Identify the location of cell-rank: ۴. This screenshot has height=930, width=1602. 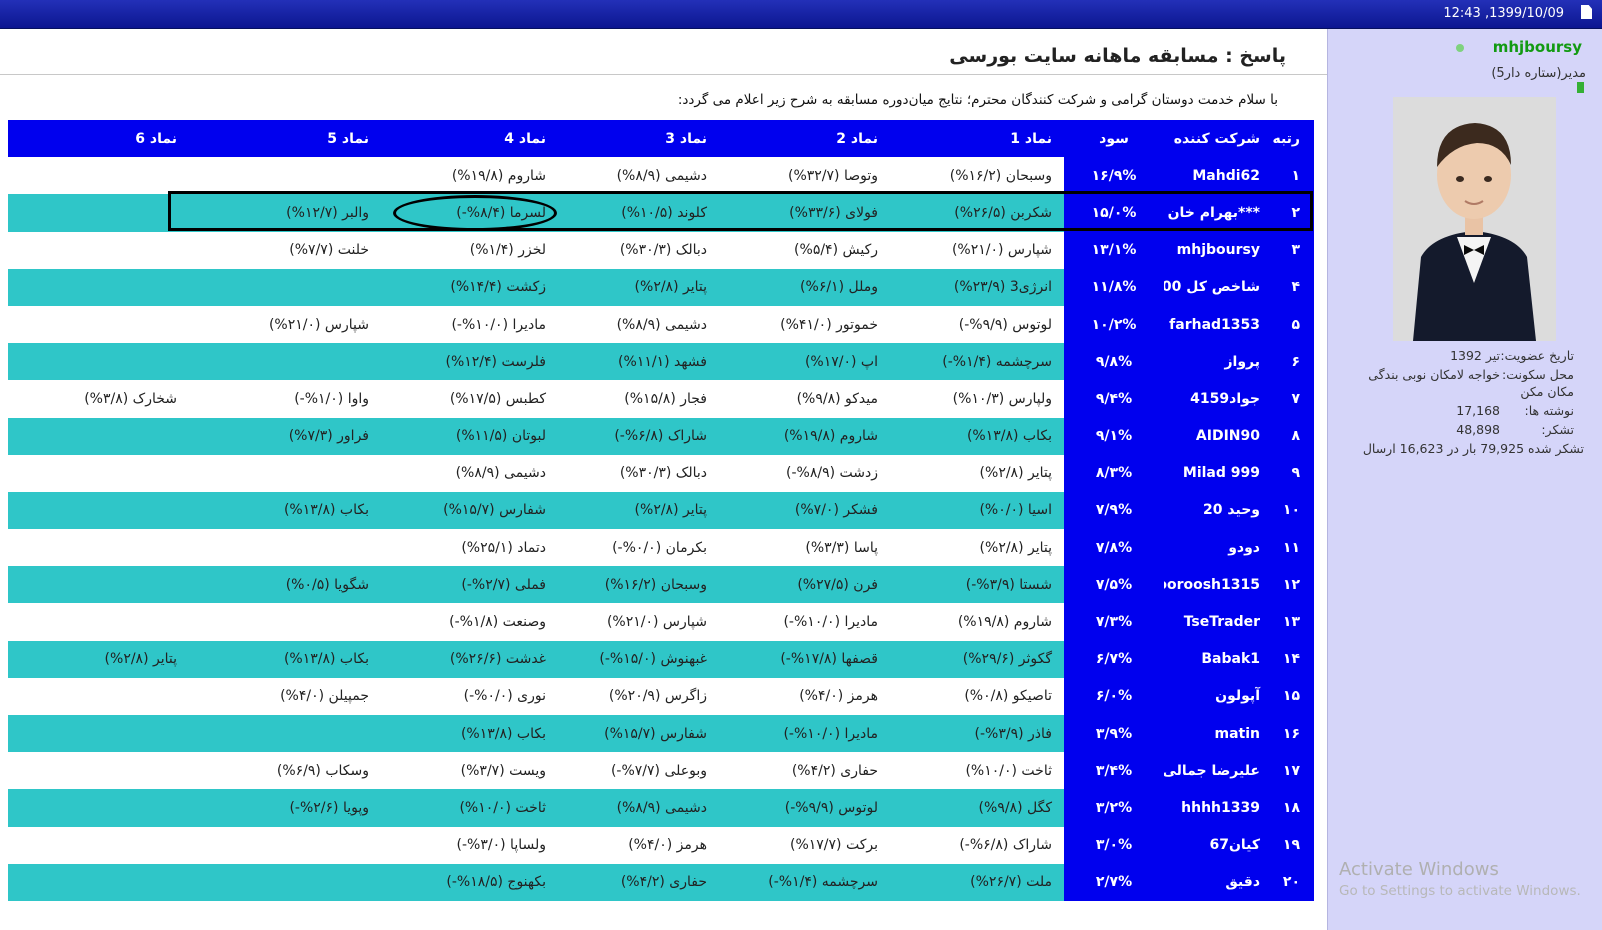
(1292, 287).